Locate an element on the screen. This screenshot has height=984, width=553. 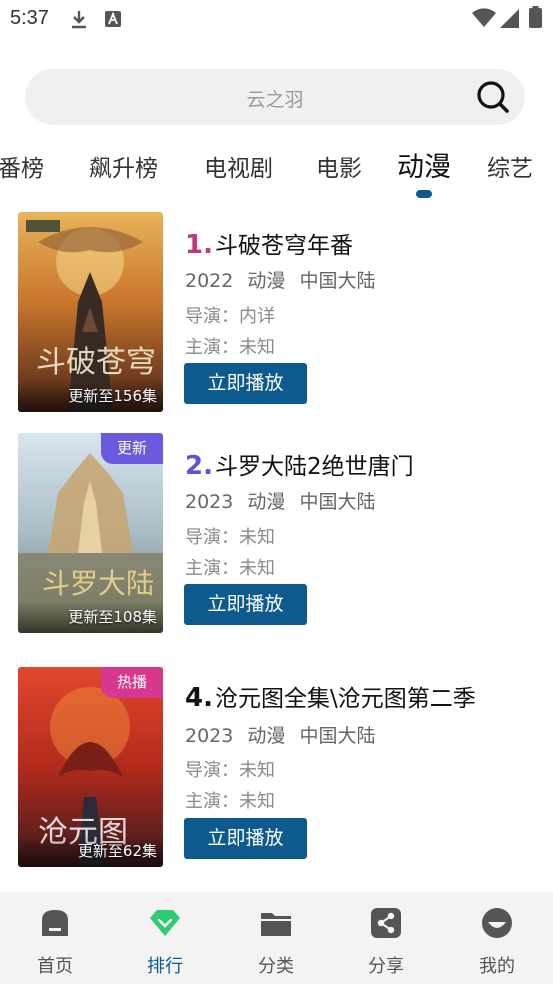
hot-badge: 热播 is located at coordinates (132, 682).